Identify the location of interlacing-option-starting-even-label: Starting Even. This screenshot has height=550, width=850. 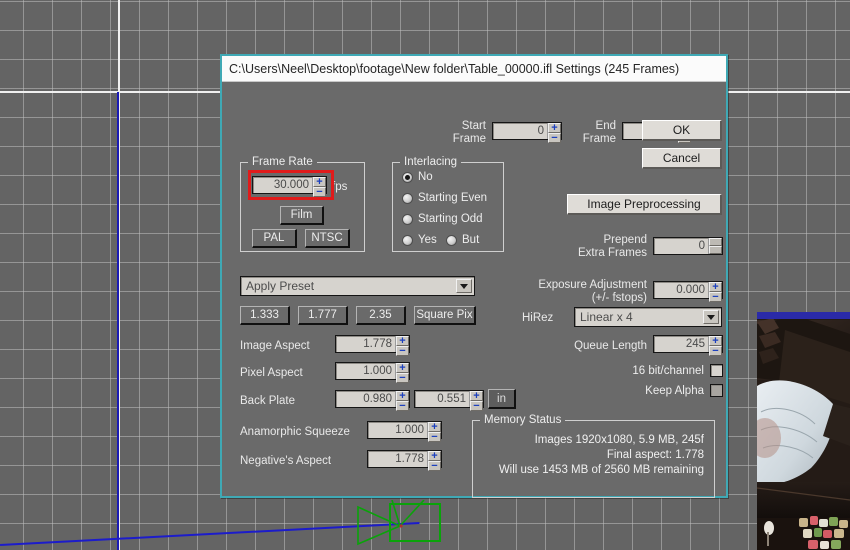
(453, 198).